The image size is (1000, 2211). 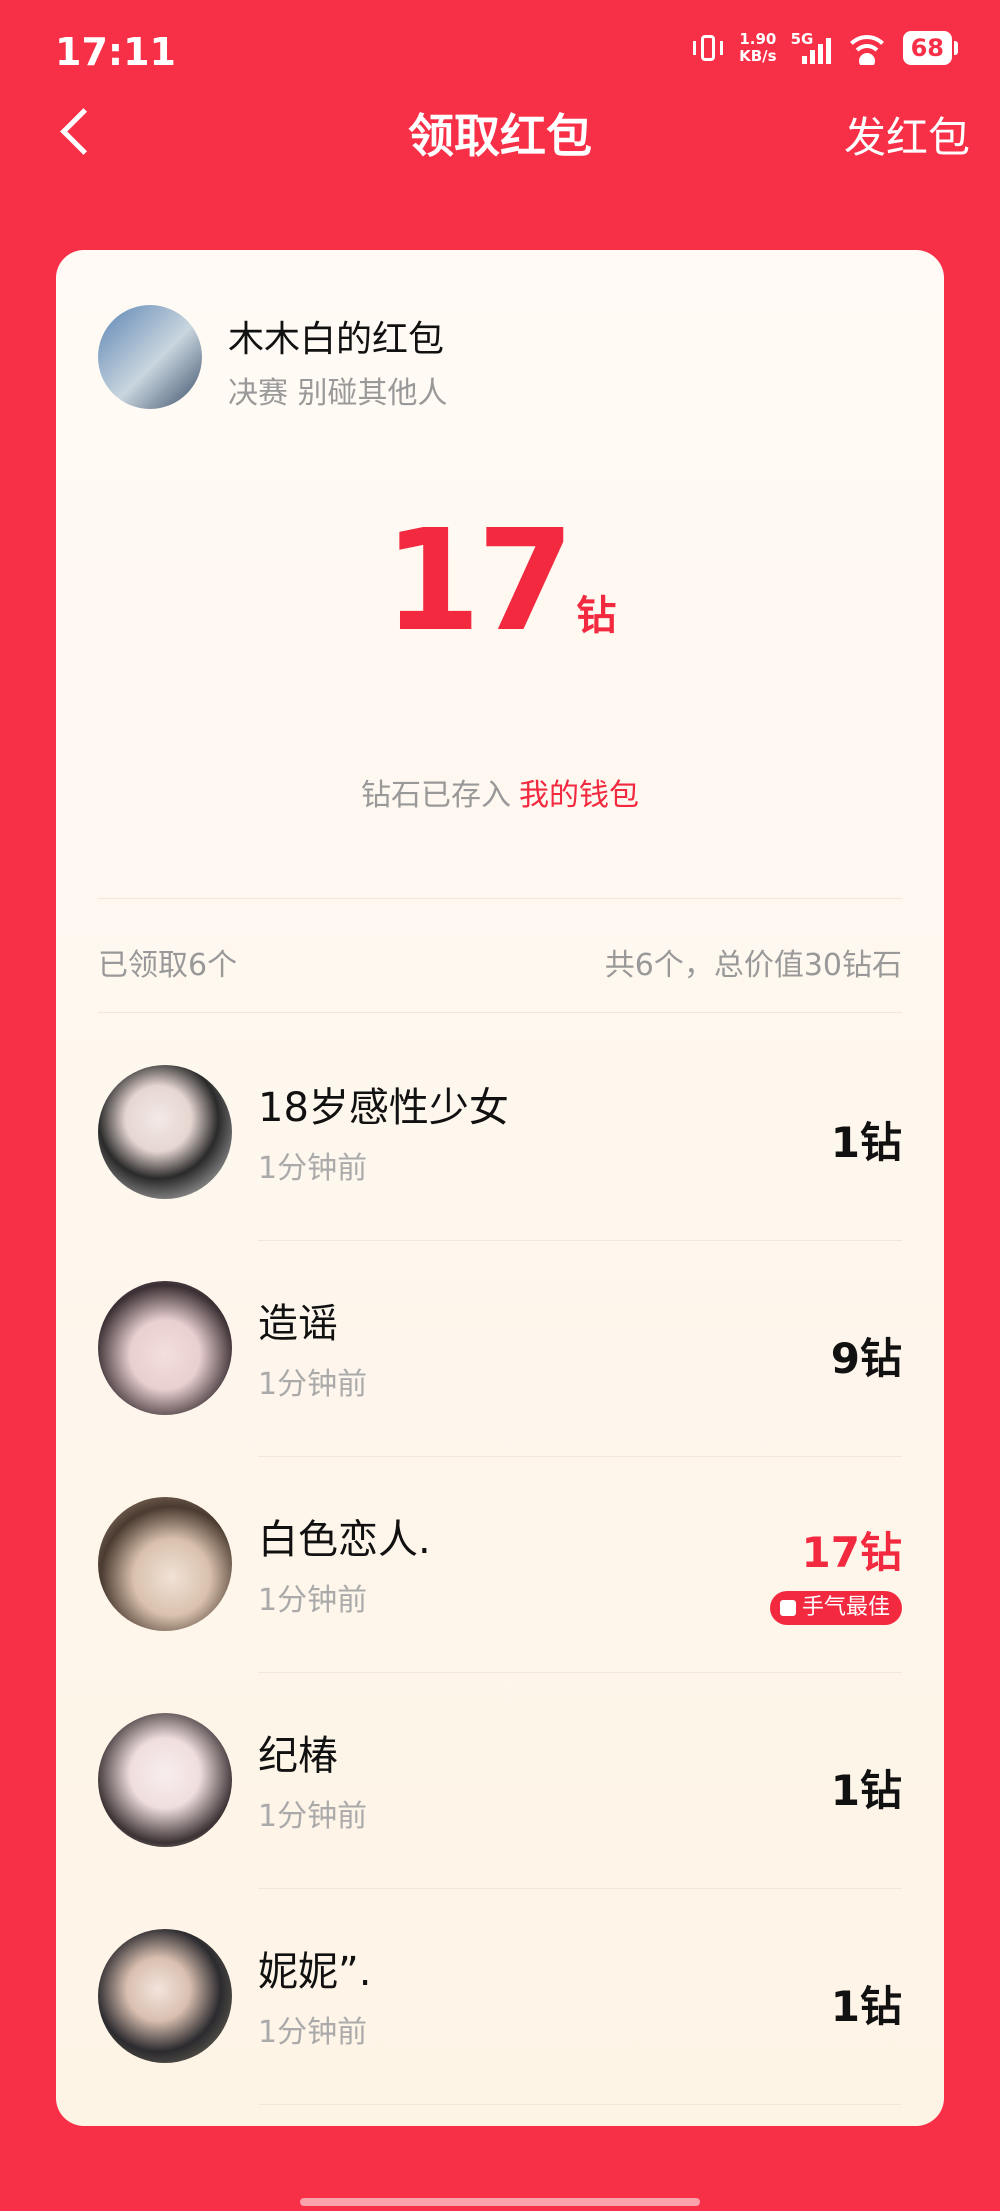 I want to click on receiver-name: 造谣, so click(x=298, y=1324).